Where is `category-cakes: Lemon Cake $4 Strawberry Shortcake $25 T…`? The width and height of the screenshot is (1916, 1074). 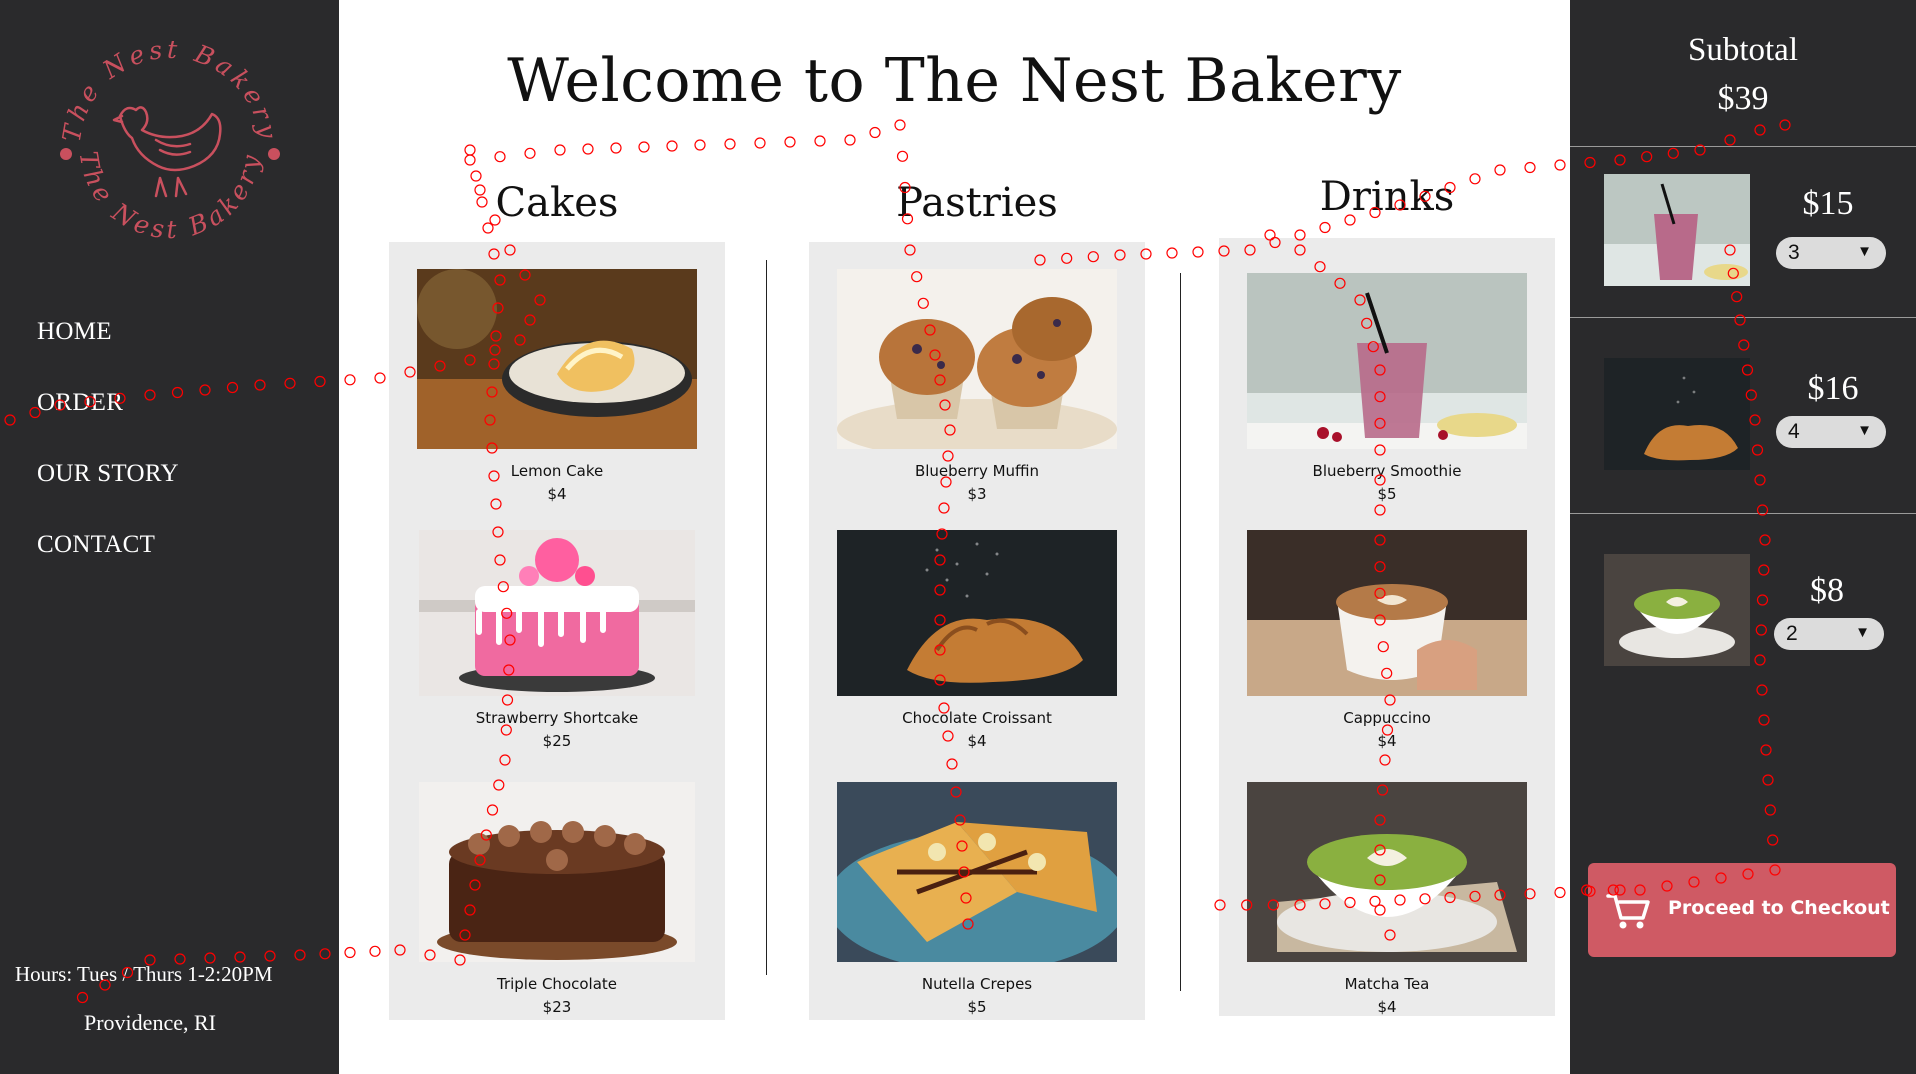 category-cakes: Lemon Cake $4 Strawberry Shortcake $25 T… is located at coordinates (557, 631).